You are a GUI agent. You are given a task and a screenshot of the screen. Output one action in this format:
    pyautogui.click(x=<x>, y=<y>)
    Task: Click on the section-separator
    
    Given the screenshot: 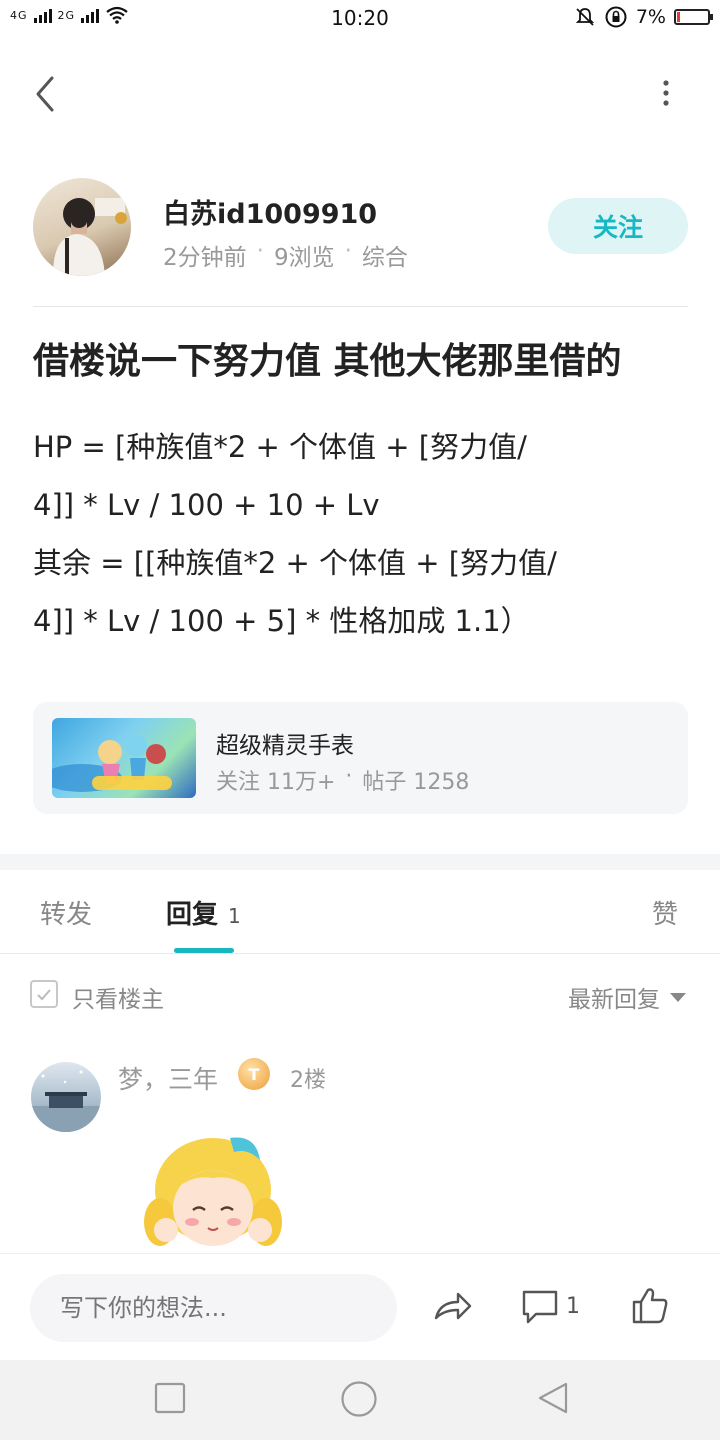 What is the action you would take?
    pyautogui.click(x=360, y=862)
    